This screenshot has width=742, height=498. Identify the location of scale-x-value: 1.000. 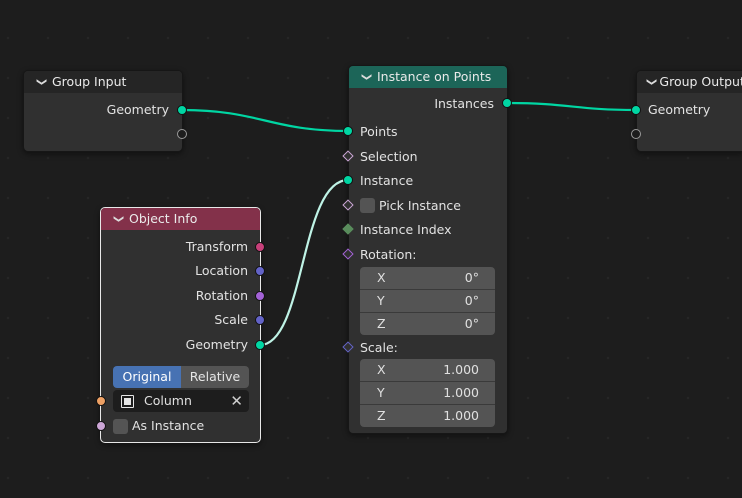
(461, 369).